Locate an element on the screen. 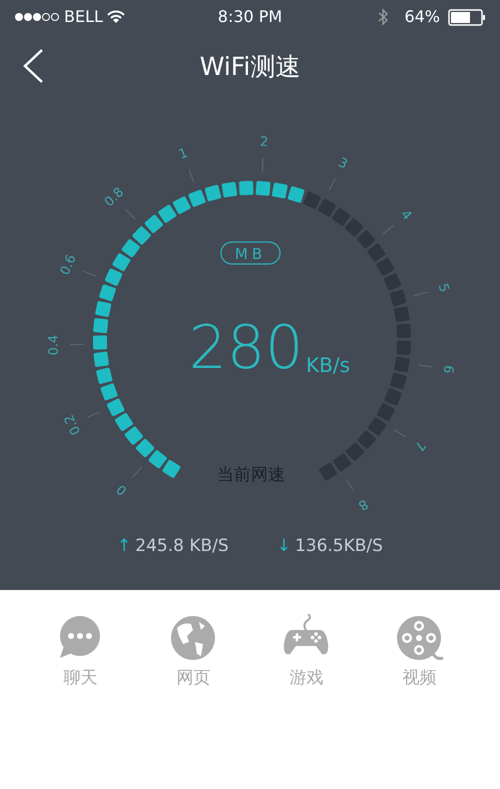 The image size is (500, 789). category-label: 聊天 is located at coordinates (81, 679).